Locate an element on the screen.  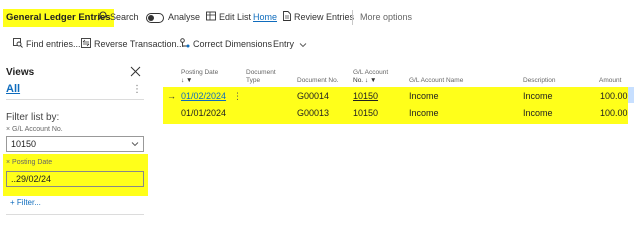
col-posting-date-header: Posting Date ↓ ▼ is located at coordinates (199, 76).